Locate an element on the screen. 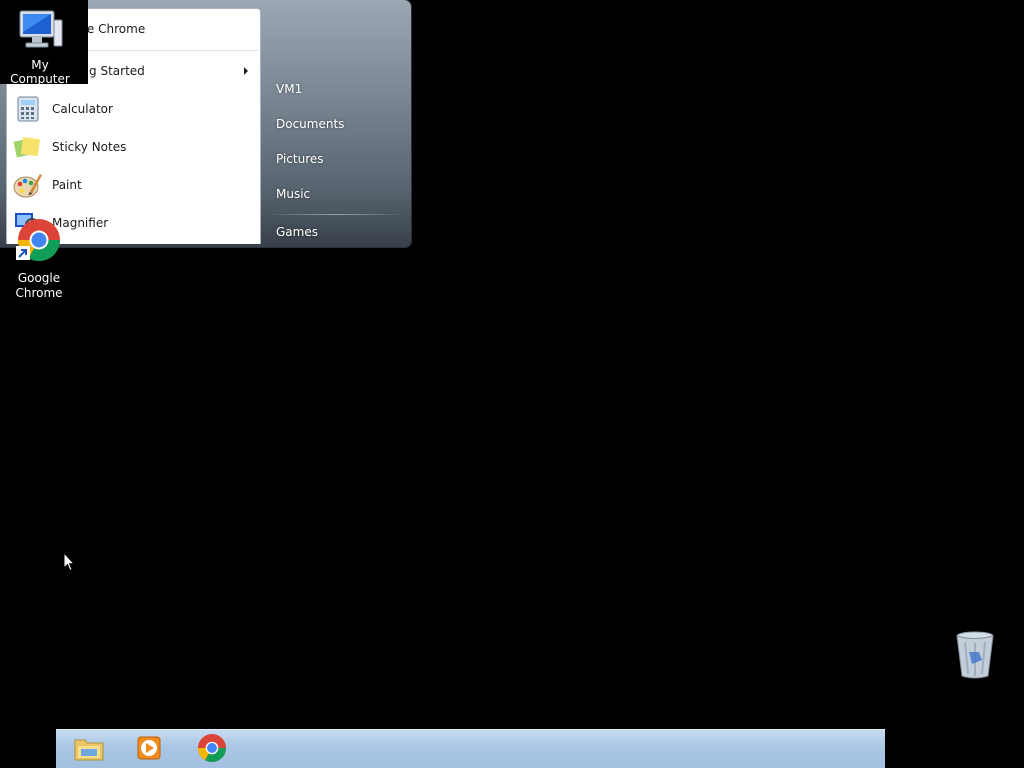 This screenshot has height=768, width=1024. media-player-icon is located at coordinates (149, 750).